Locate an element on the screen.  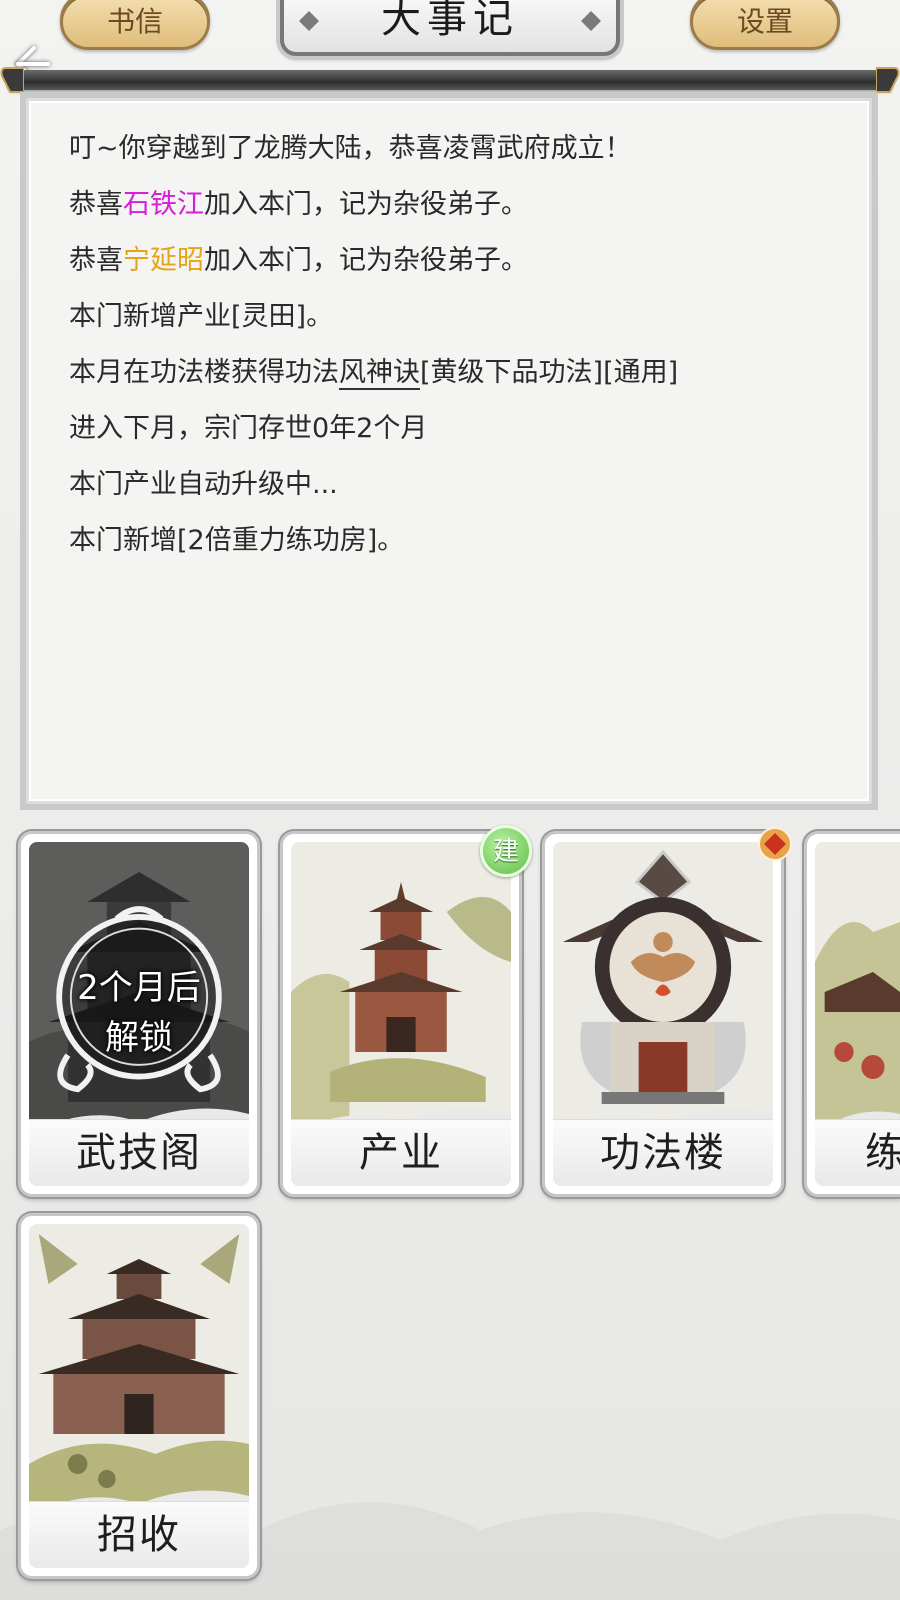
building-card-recruit: 招收 is located at coordinates (139, 1396).